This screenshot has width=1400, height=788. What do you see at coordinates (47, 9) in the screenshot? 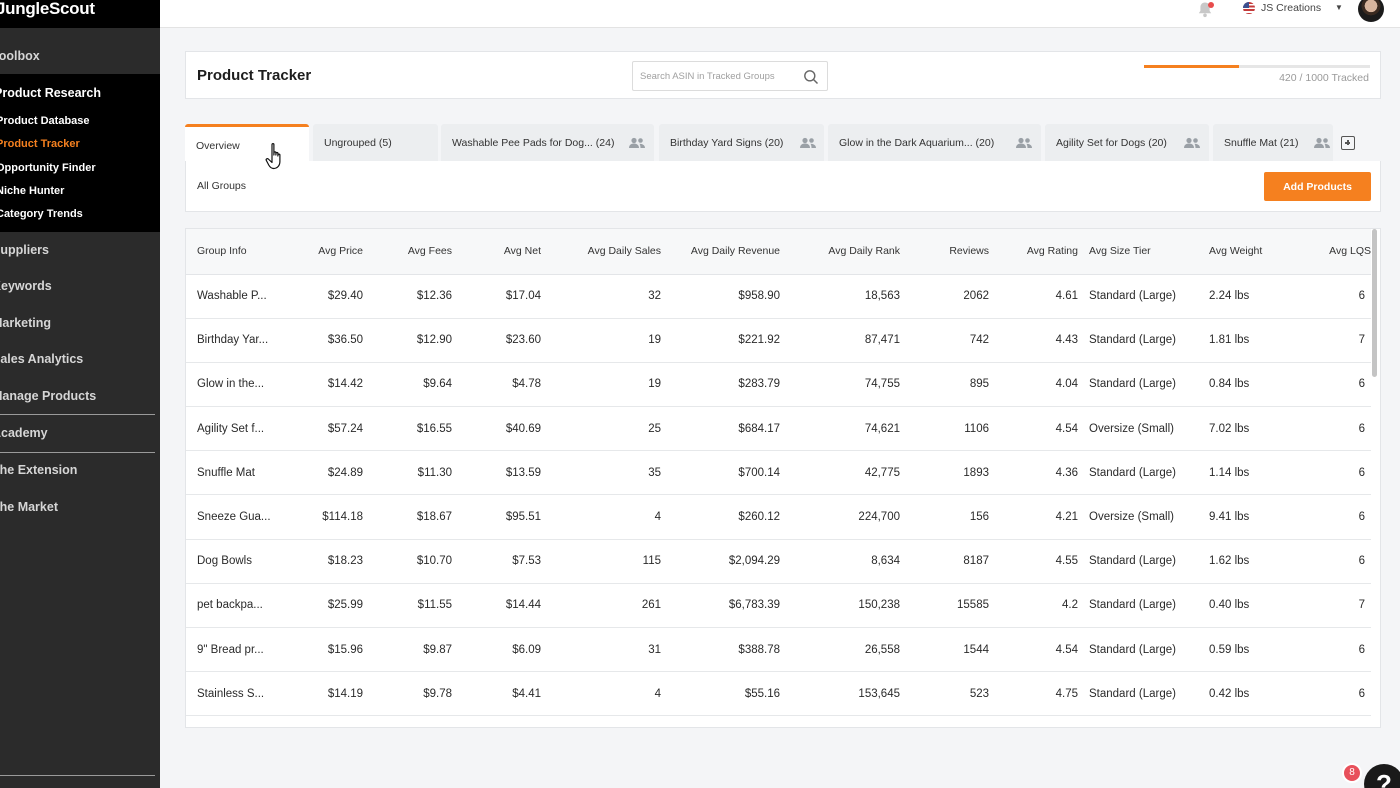
I see `junglescout-logo: JungleScout` at bounding box center [47, 9].